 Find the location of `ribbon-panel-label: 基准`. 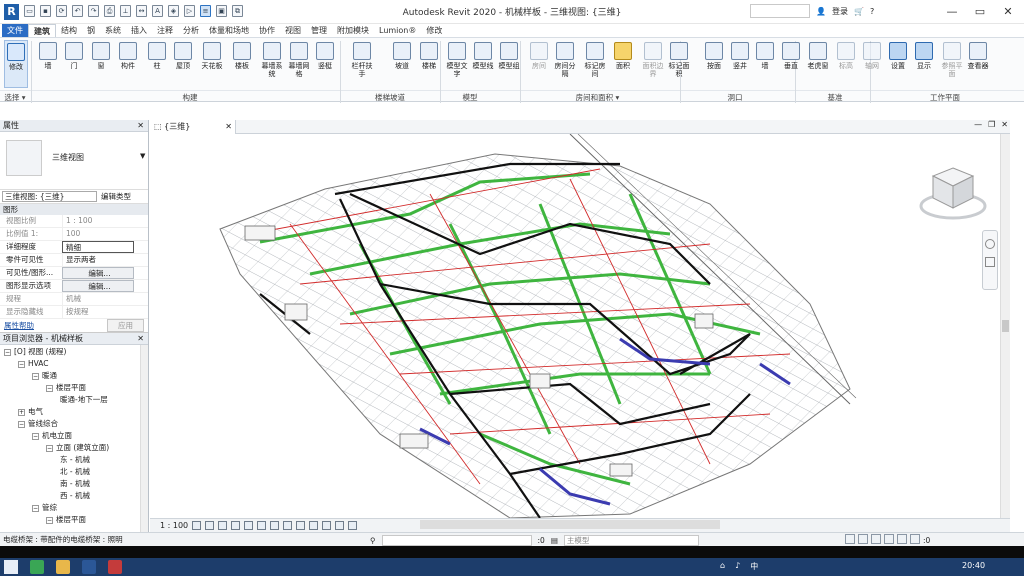

ribbon-panel-label: 基准 is located at coordinates (835, 97).